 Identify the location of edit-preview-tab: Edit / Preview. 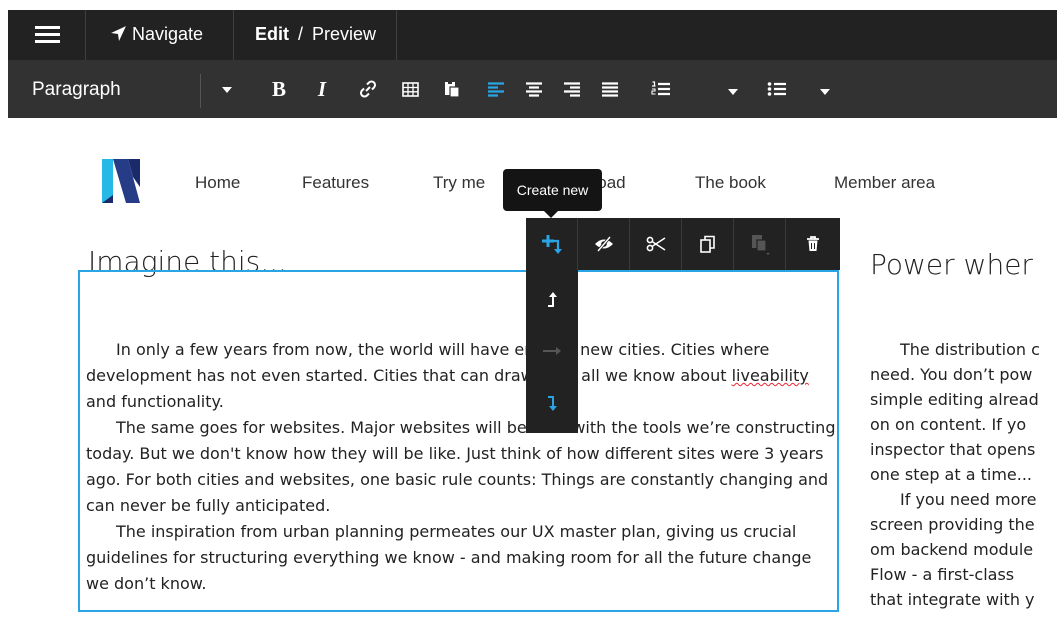
(315, 35).